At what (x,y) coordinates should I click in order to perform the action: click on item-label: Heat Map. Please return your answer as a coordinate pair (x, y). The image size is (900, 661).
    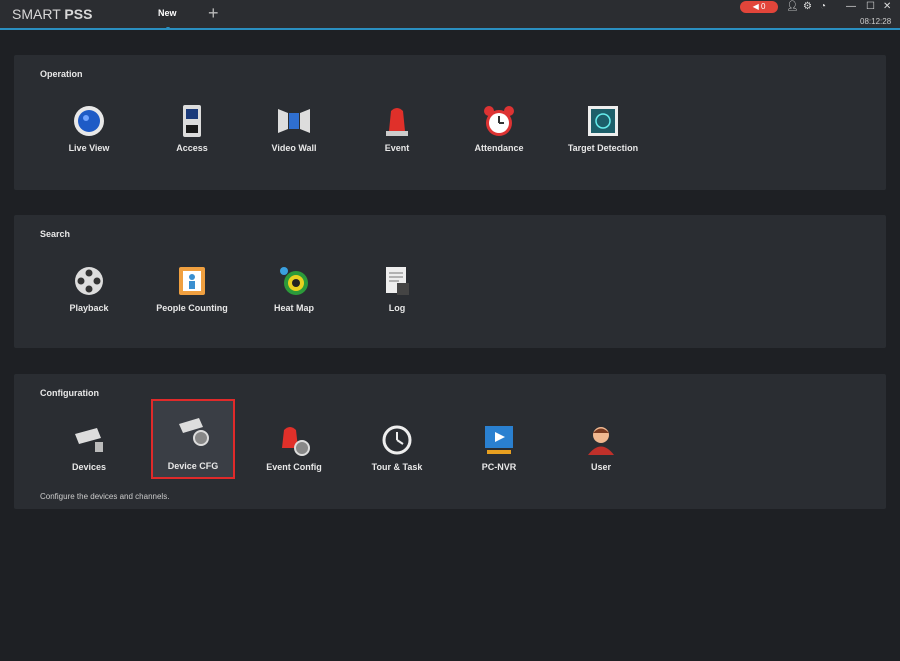
    Looking at the image, I should click on (293, 308).